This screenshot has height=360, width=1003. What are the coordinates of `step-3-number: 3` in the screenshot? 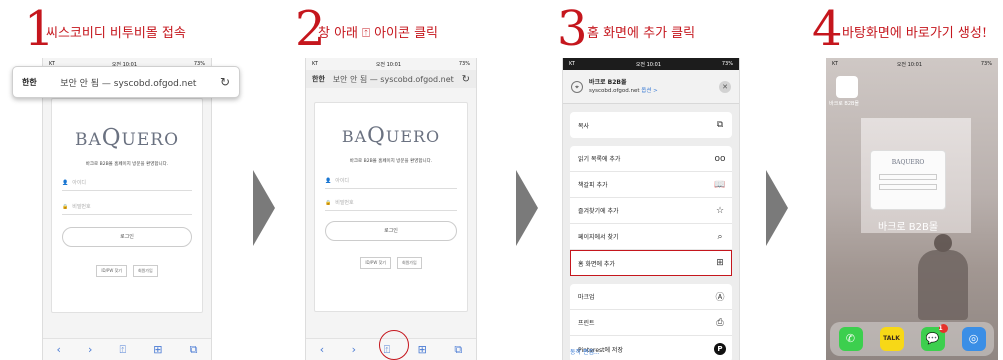 It's located at (572, 29).